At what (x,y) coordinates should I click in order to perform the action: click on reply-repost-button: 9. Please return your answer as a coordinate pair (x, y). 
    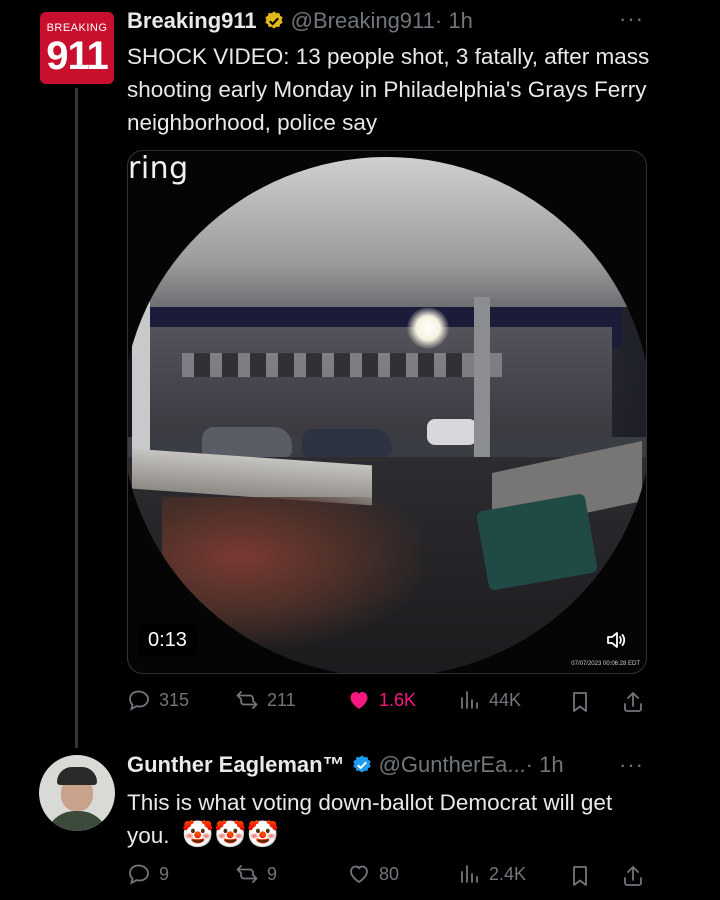
    Looking at the image, I should click on (256, 874).